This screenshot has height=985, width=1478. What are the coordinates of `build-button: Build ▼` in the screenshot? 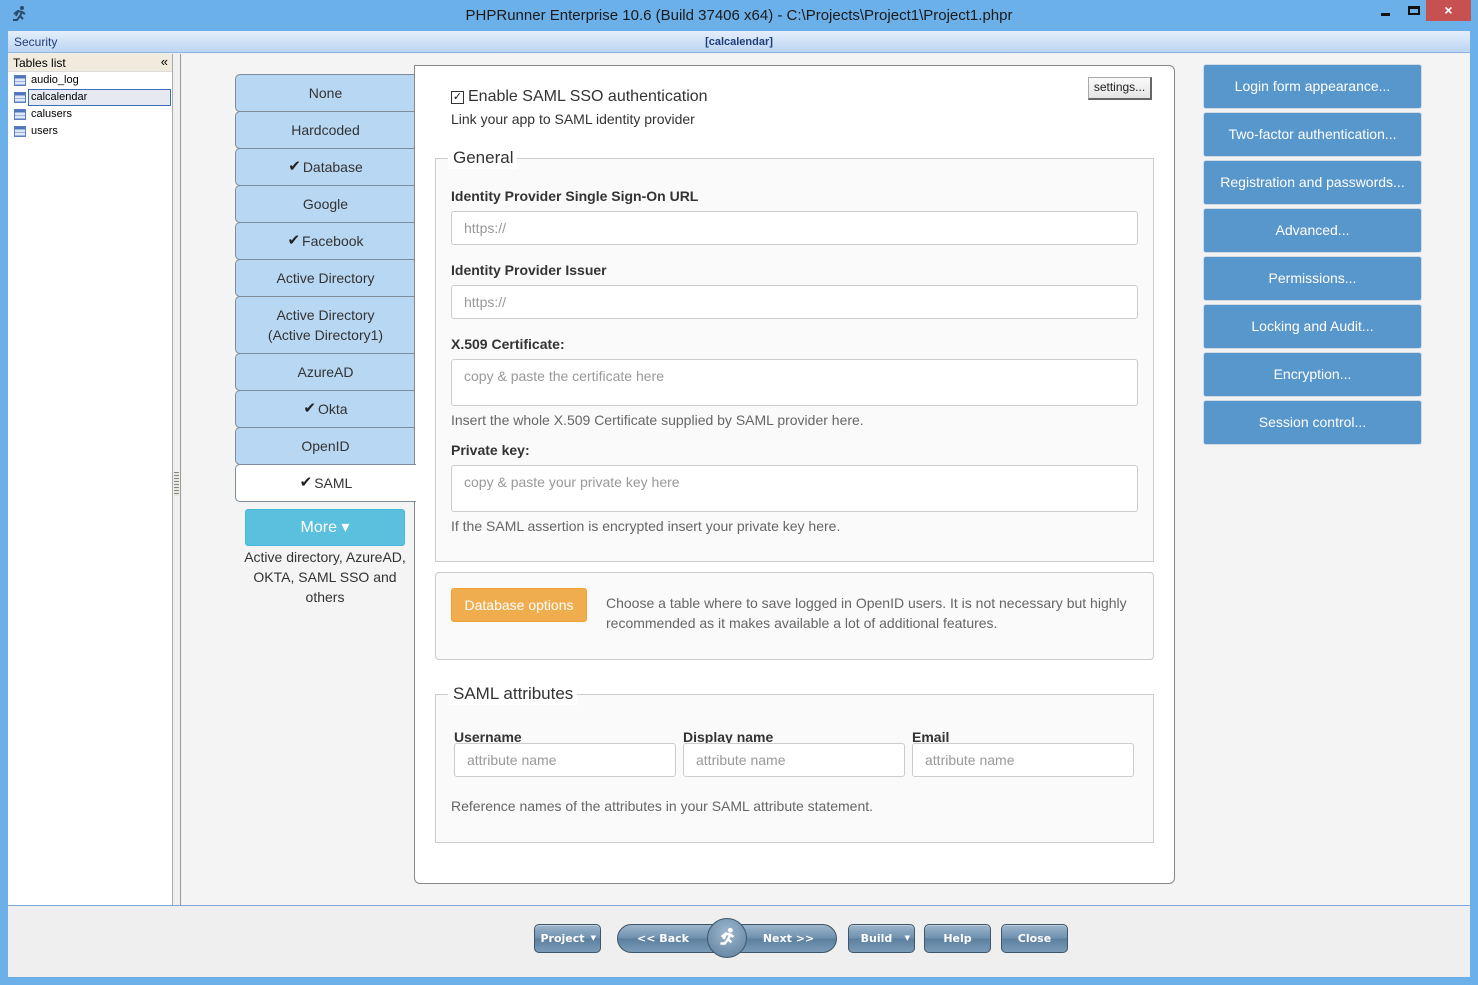 It's located at (881, 938).